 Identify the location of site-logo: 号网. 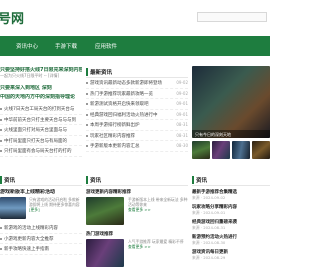
(12, 17).